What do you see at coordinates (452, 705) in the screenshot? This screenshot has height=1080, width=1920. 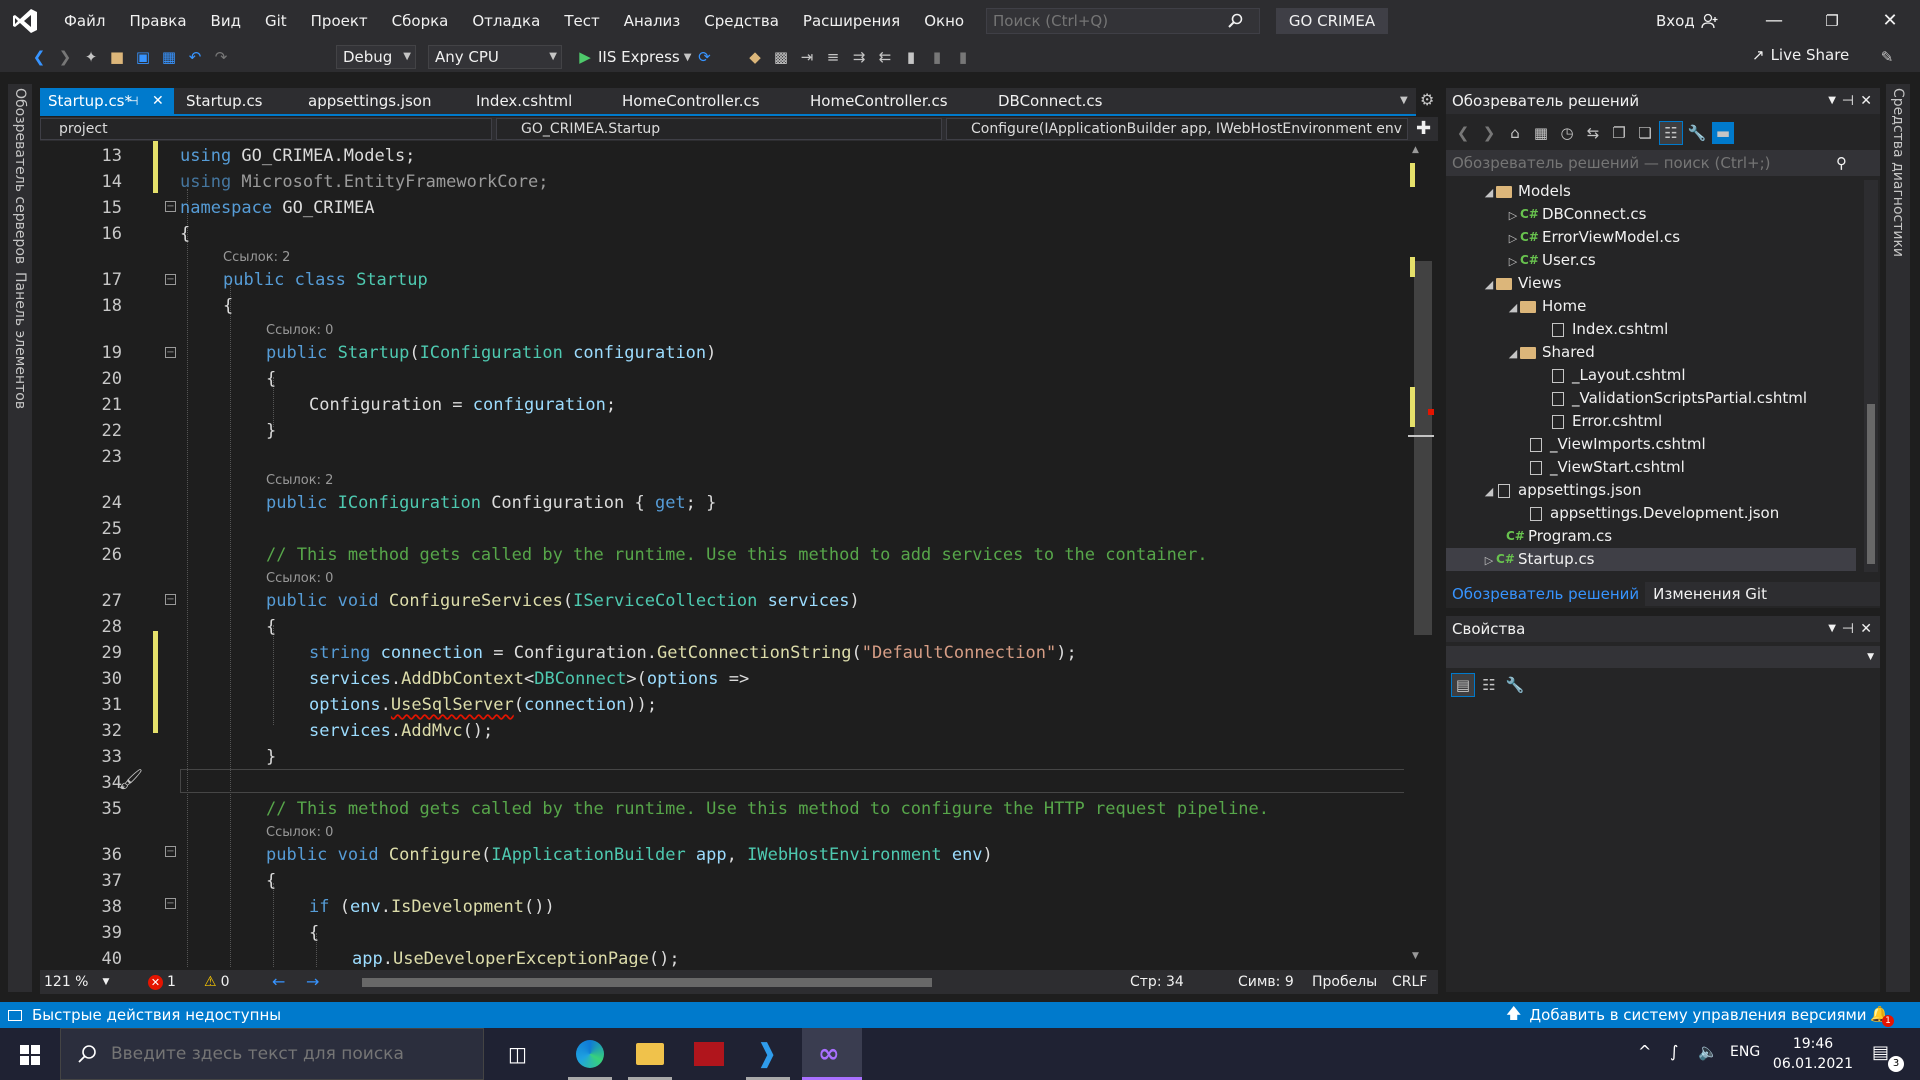 I see `error-squiggle-token: UseSqlServer` at bounding box center [452, 705].